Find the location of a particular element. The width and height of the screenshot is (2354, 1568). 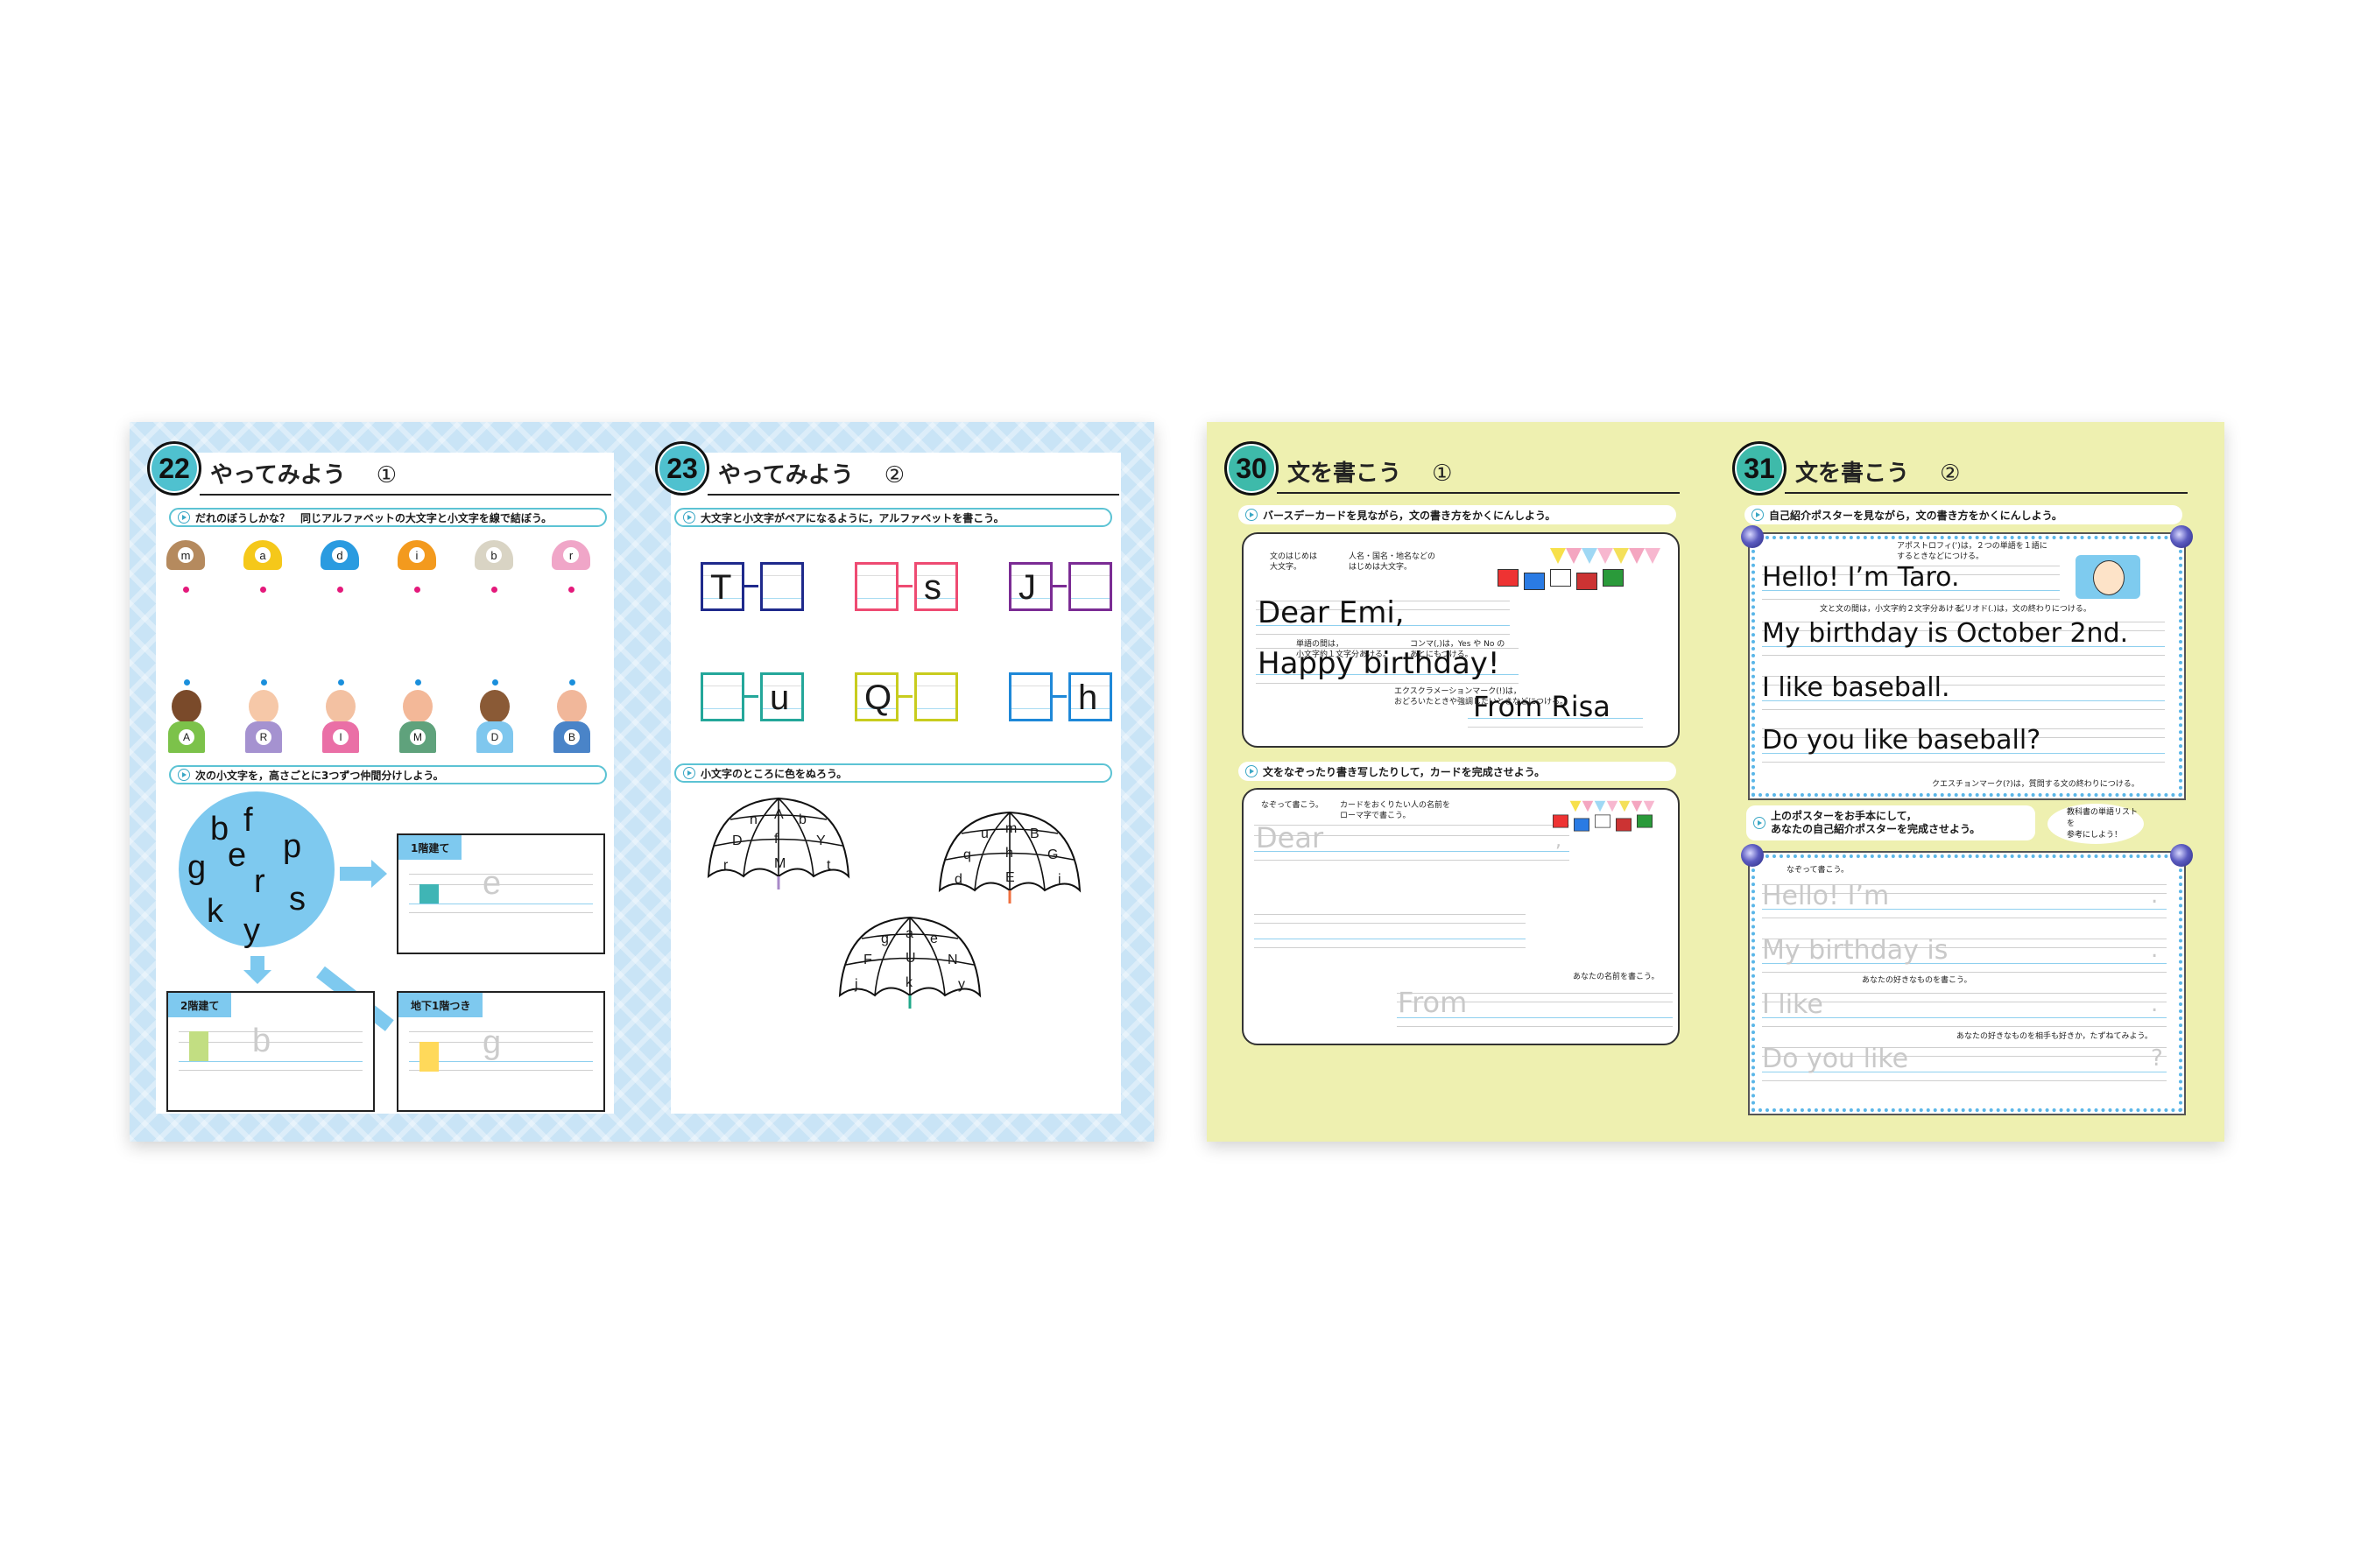

play-icon is located at coordinates (1758, 515).